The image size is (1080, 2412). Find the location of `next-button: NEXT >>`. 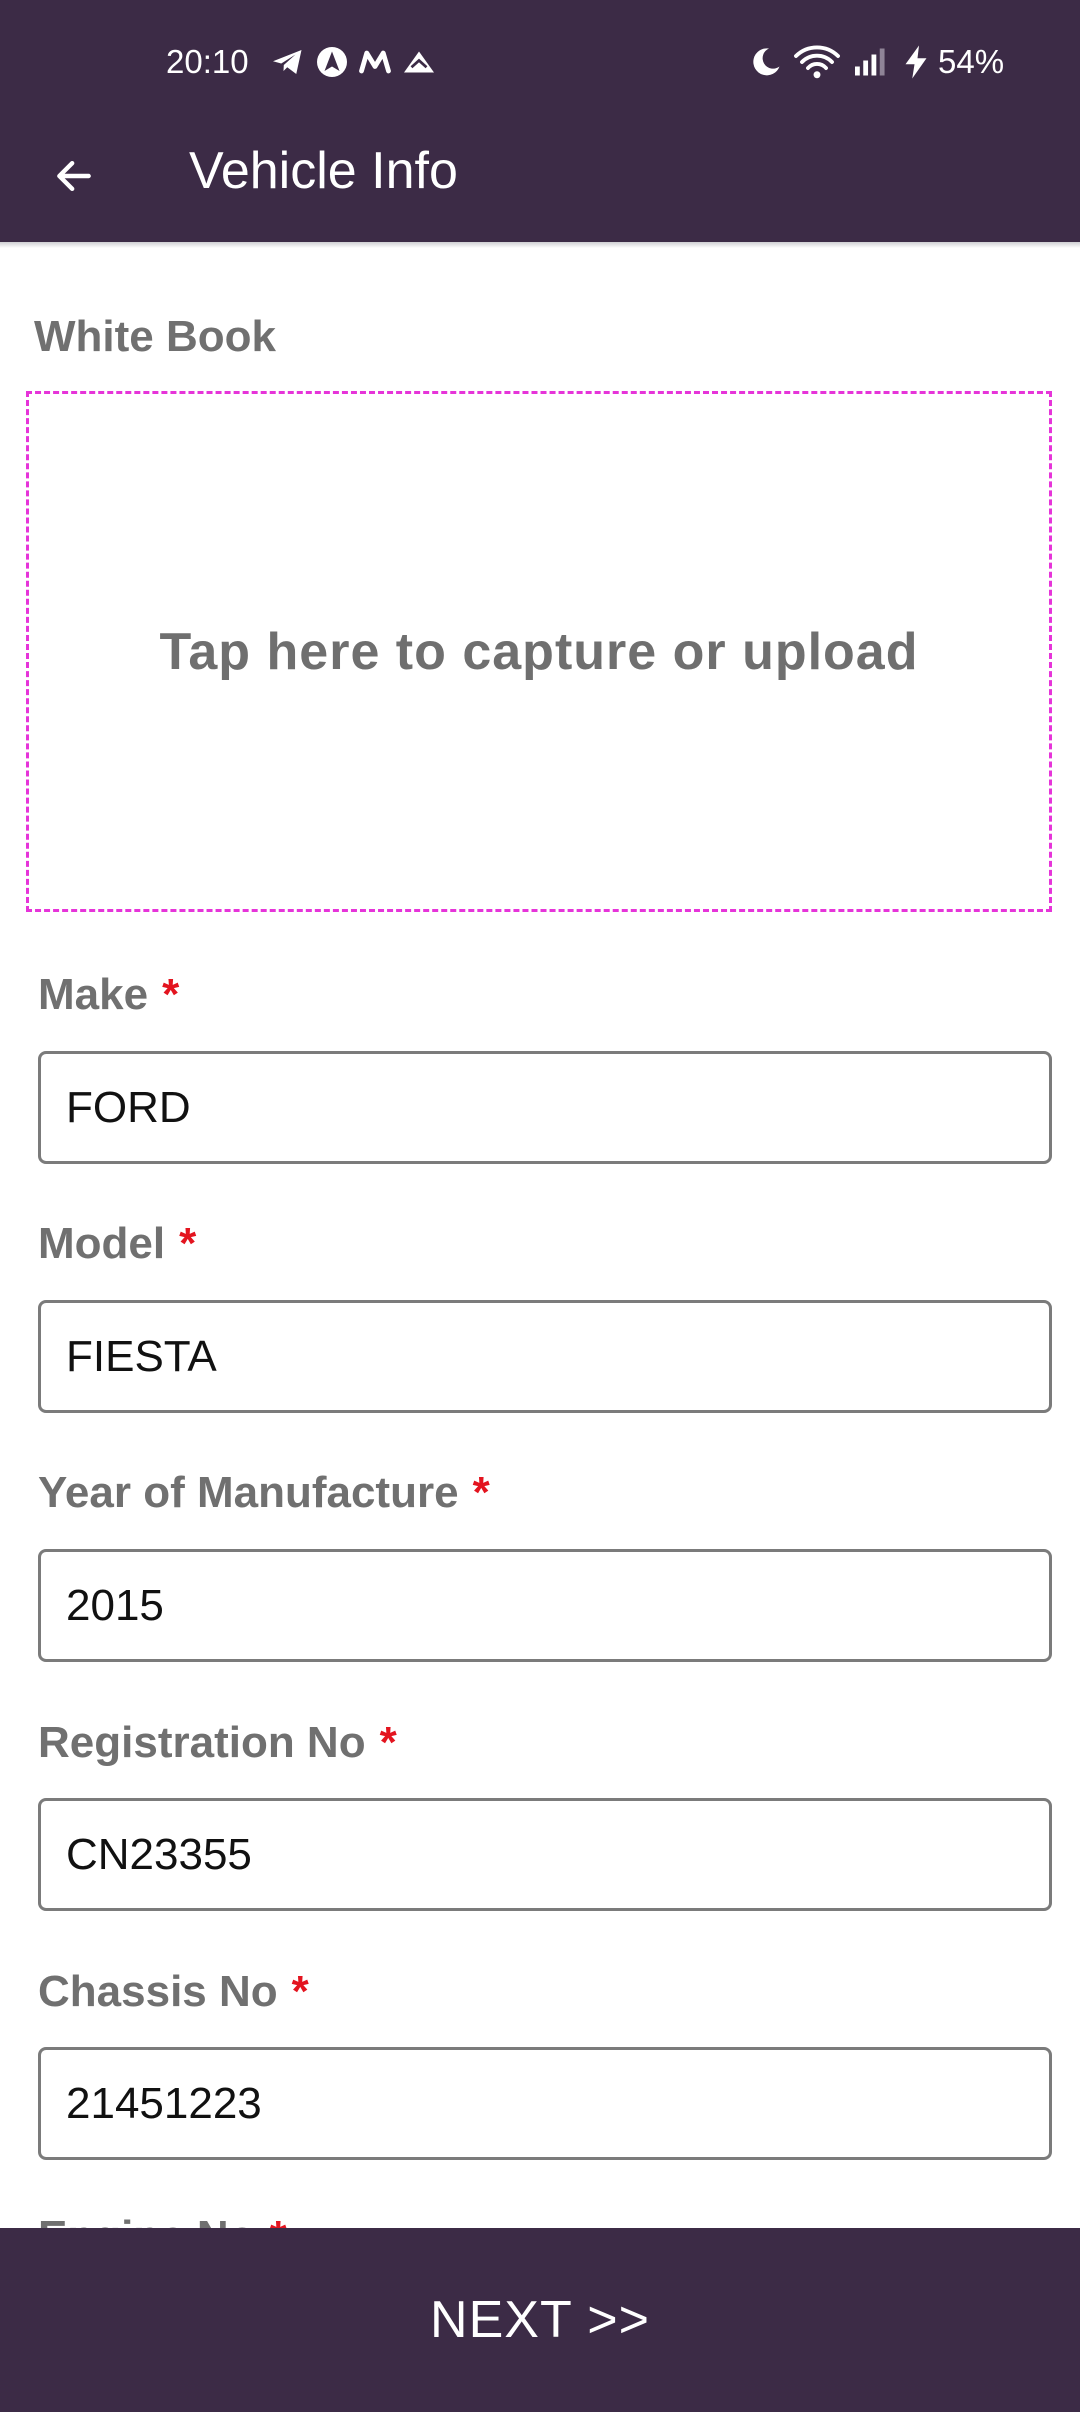

next-button: NEXT >> is located at coordinates (540, 2320).